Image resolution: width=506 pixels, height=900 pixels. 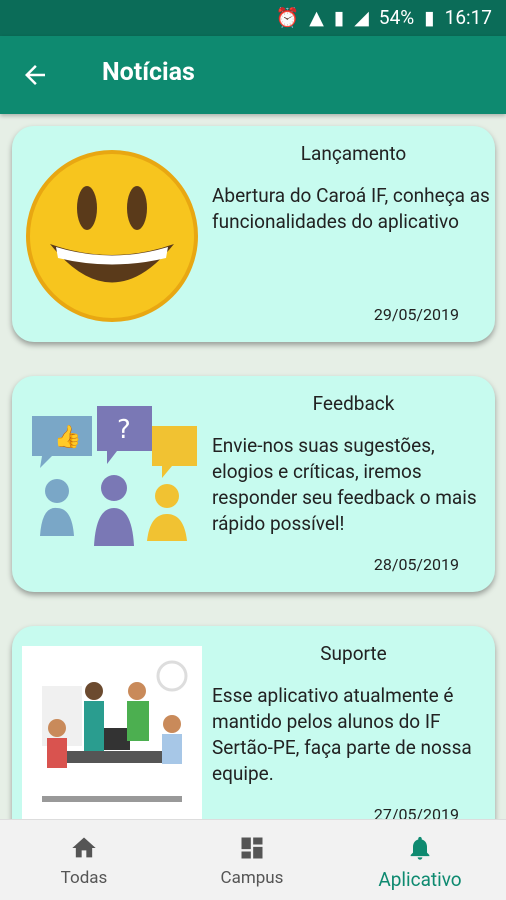 What do you see at coordinates (114, 476) in the screenshot?
I see `feedback-illustration-image: 👍 ?` at bounding box center [114, 476].